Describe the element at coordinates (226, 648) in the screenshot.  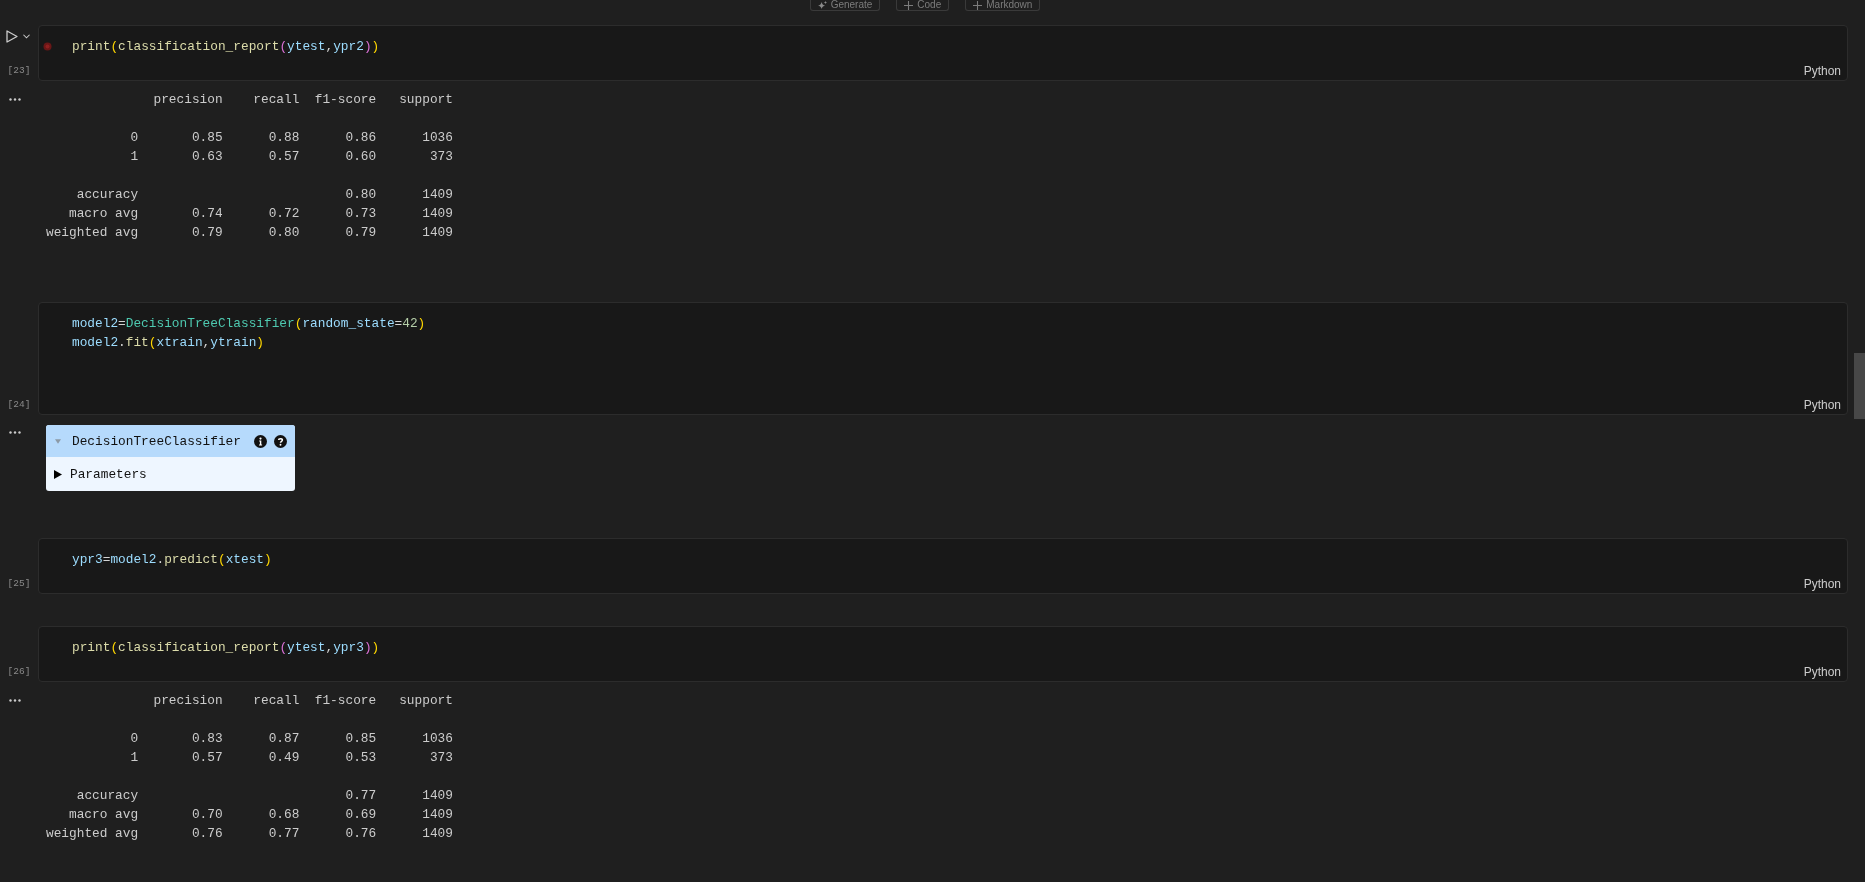
I see `code-line: print(classification_report(ytest,ypr3))` at that location.